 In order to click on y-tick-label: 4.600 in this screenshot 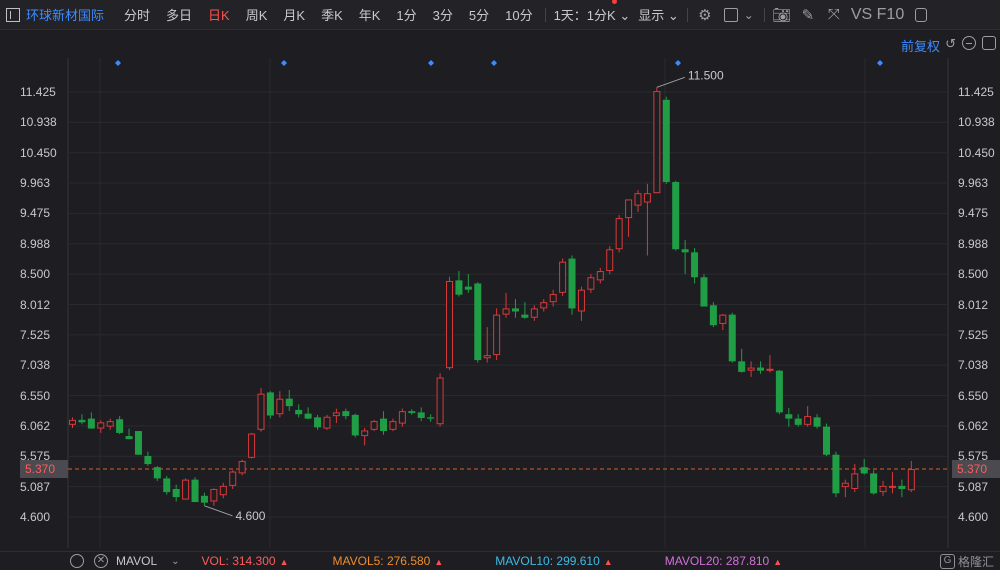, I will do `click(973, 517)`.